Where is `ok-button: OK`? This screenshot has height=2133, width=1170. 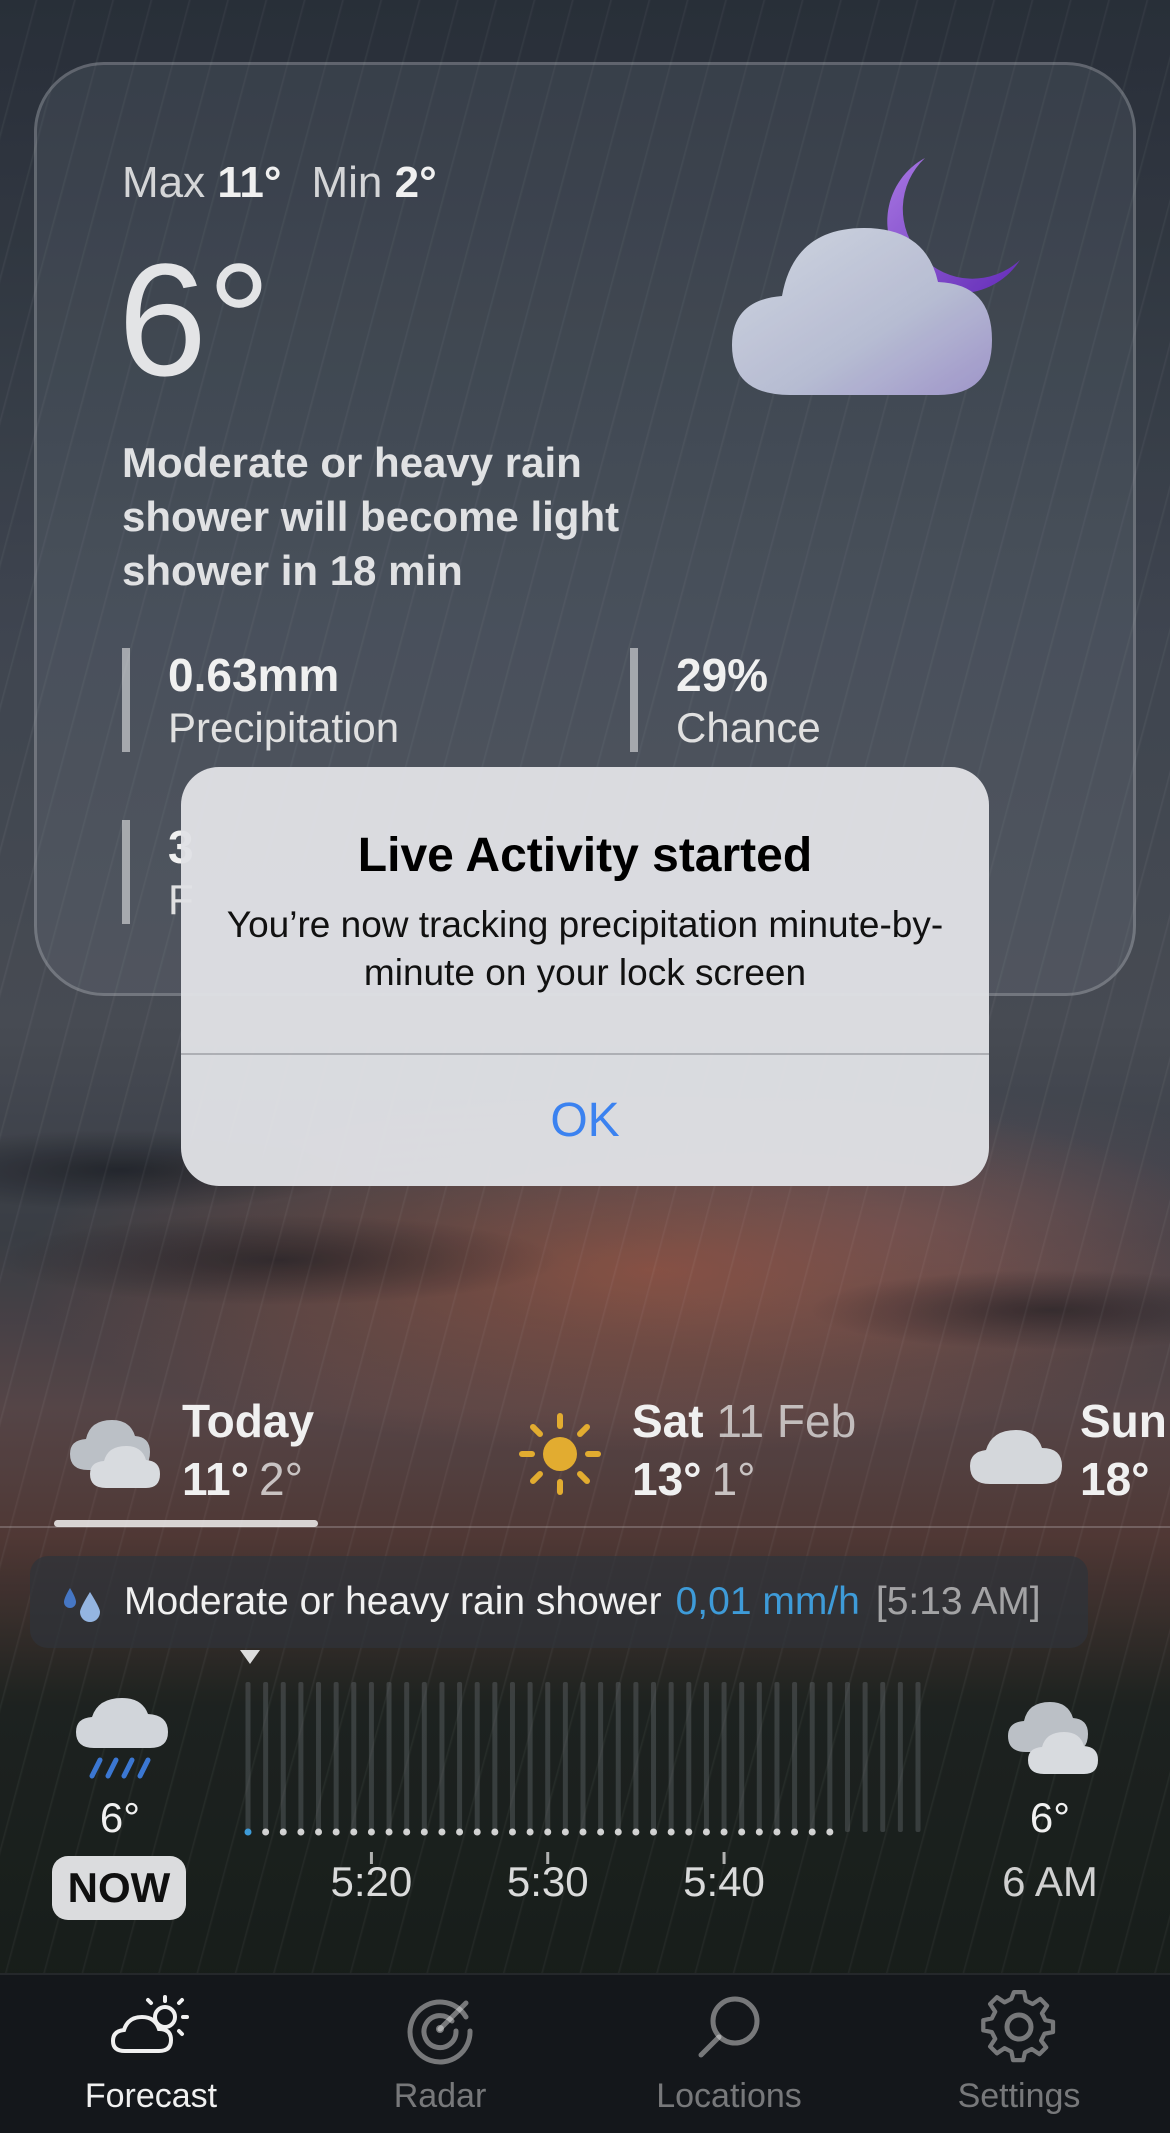 ok-button: OK is located at coordinates (585, 1120).